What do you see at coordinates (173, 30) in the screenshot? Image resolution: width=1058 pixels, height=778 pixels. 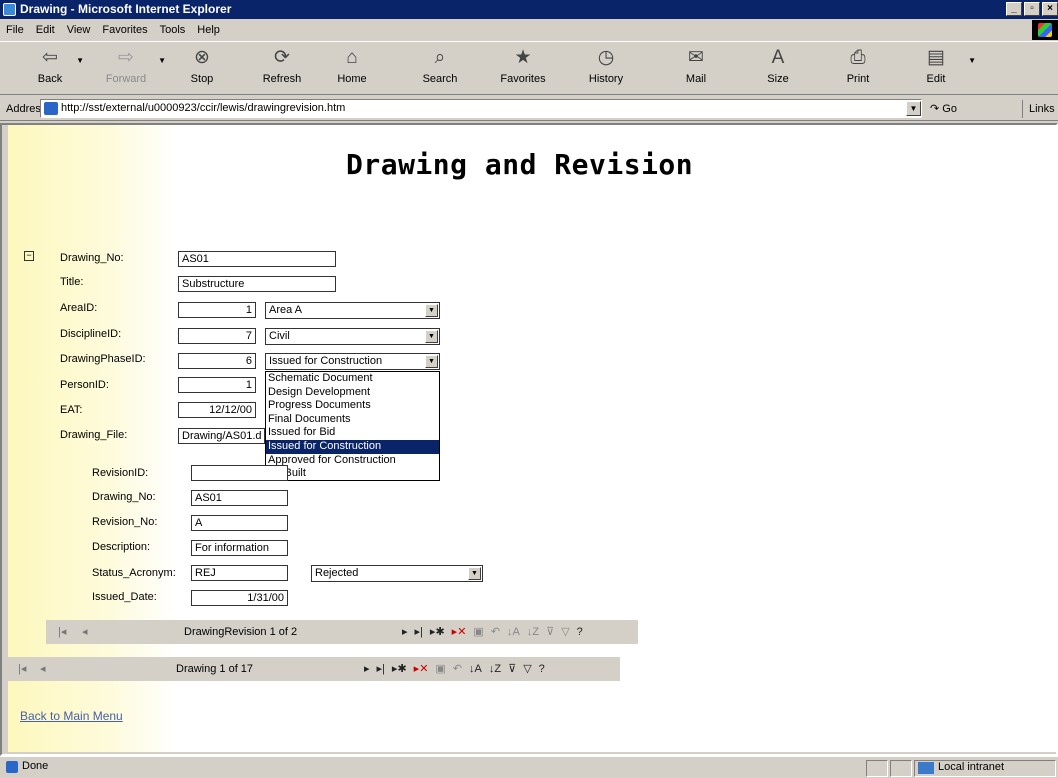 I see `menu-tools: Tools` at bounding box center [173, 30].